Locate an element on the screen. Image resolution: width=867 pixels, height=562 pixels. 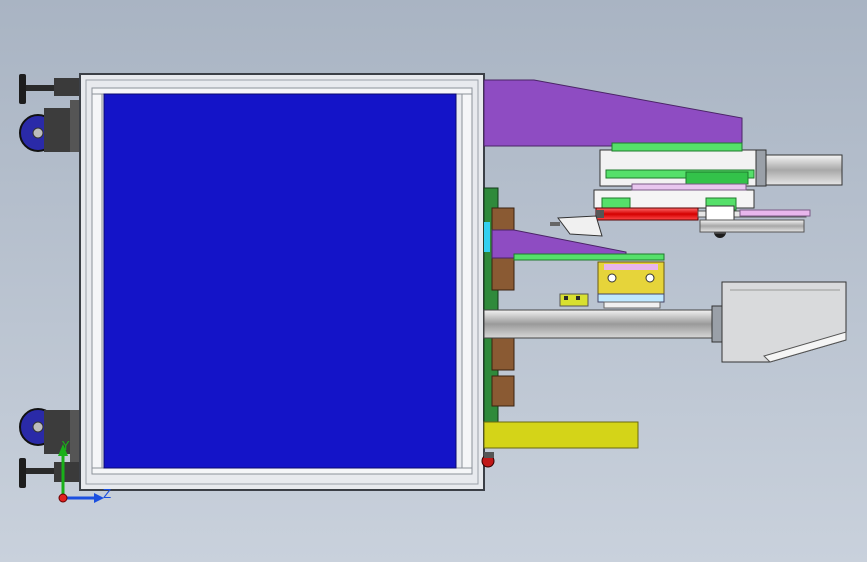
shaft-collar is located at coordinates (717, 324).